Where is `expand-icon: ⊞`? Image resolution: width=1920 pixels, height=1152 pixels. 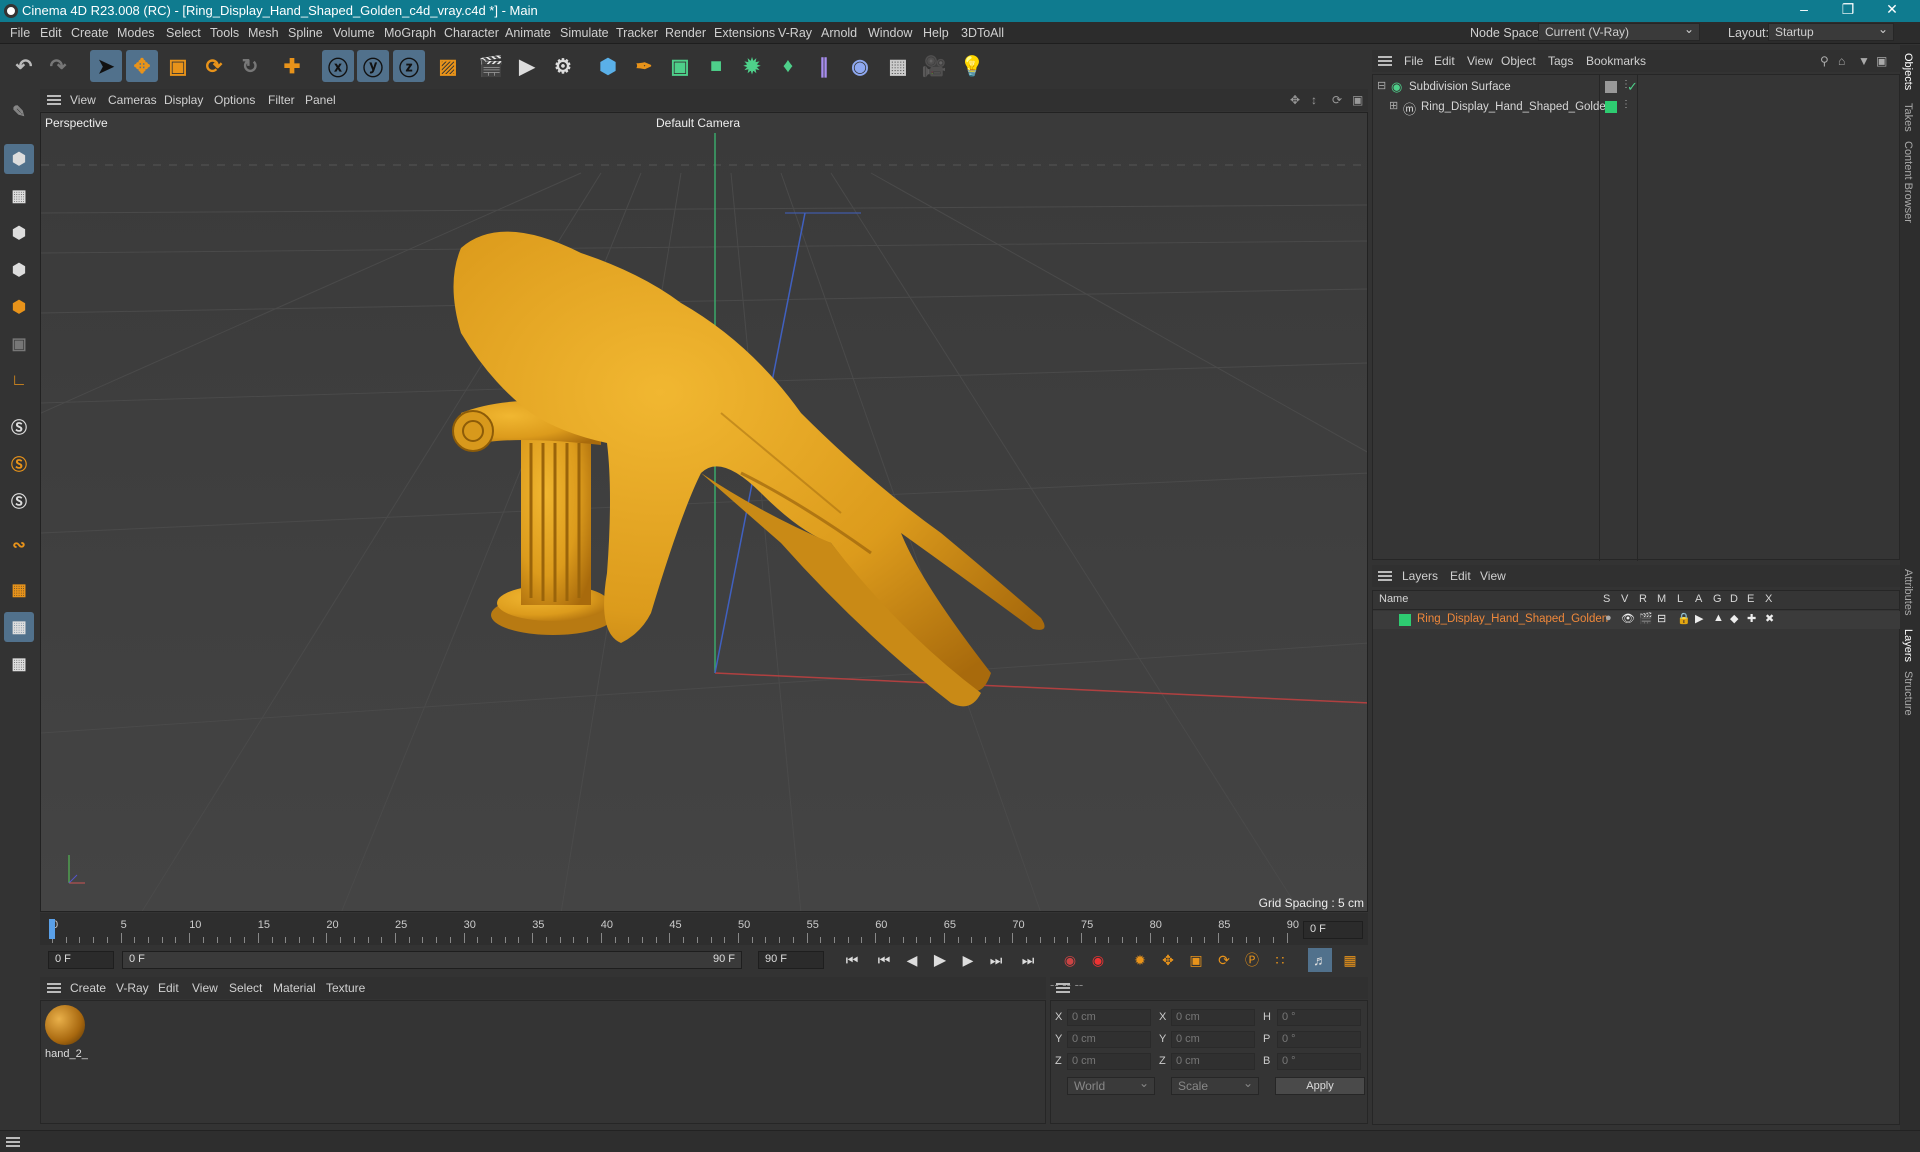
expand-icon: ⊞ is located at coordinates (1393, 105).